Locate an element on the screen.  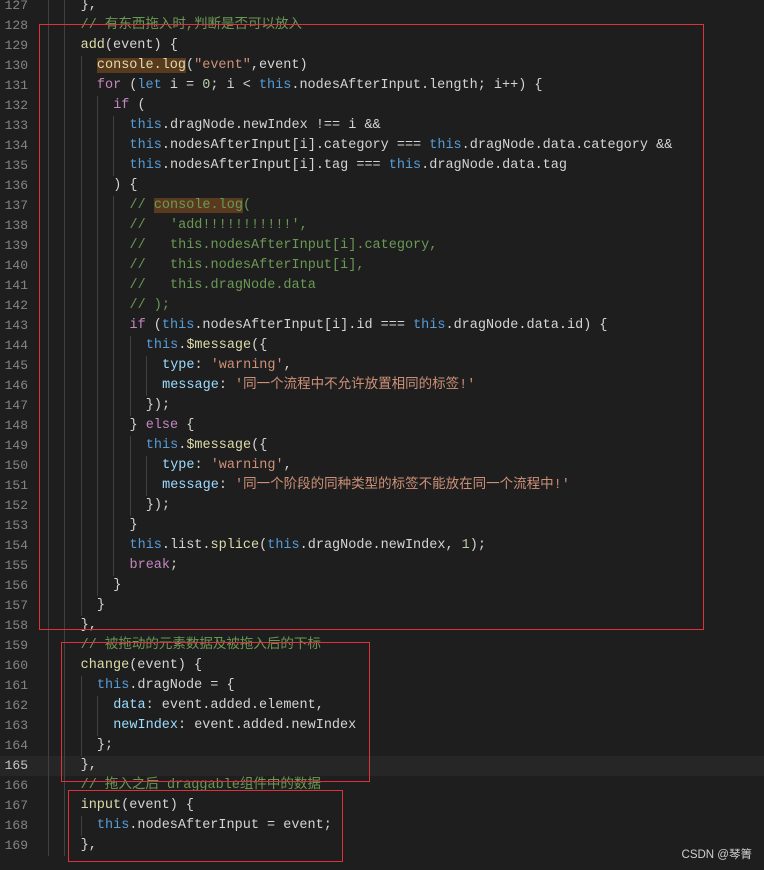
code-line: 153} is located at coordinates (382, 526).